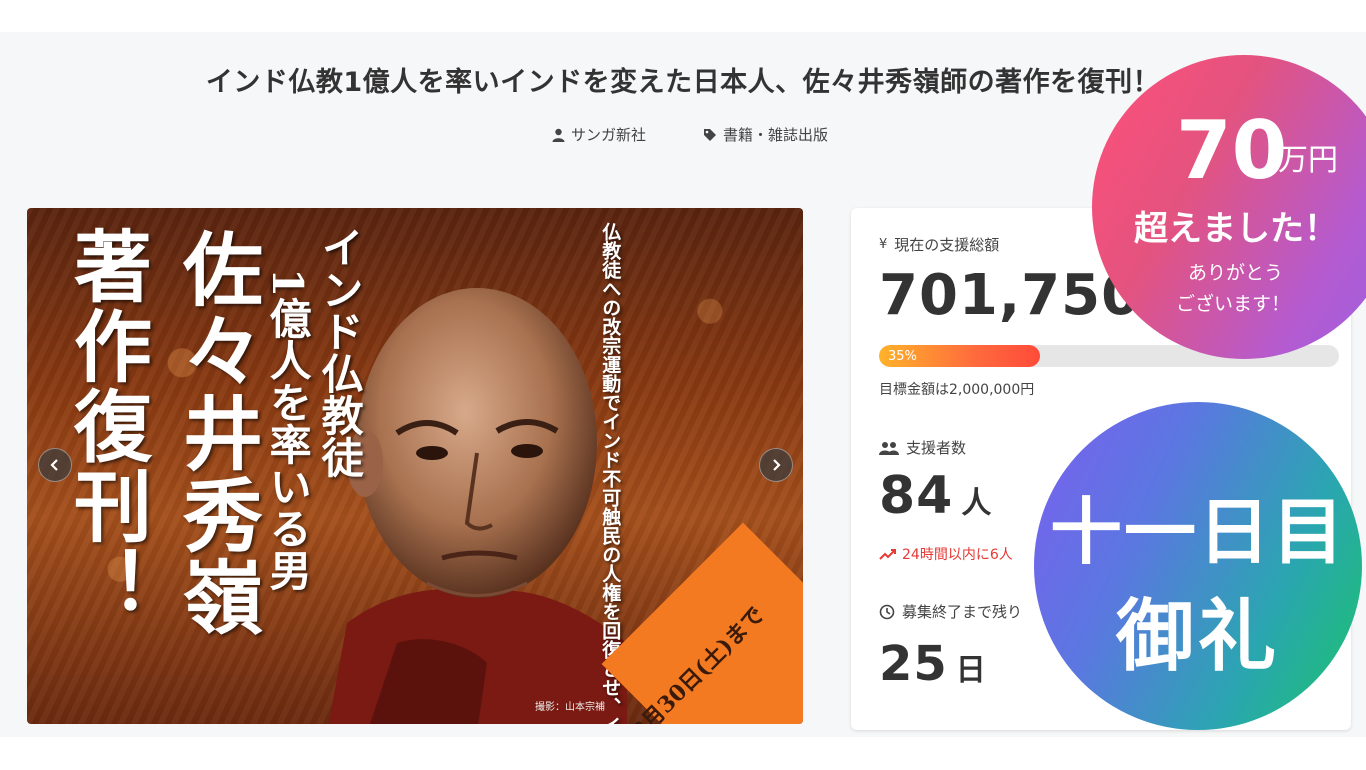  Describe the element at coordinates (609, 135) in the screenshot. I see `author-name: サンガ新社` at that location.